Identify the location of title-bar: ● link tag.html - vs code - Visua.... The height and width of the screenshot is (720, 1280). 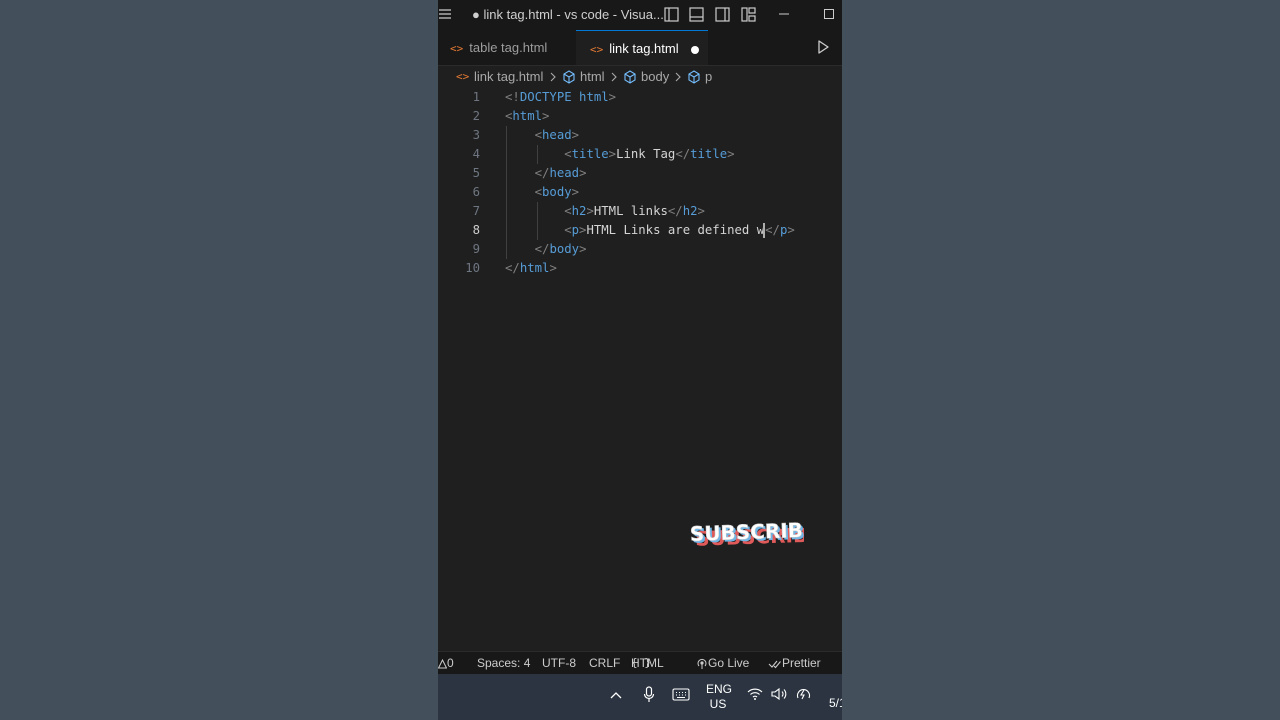
(640, 15).